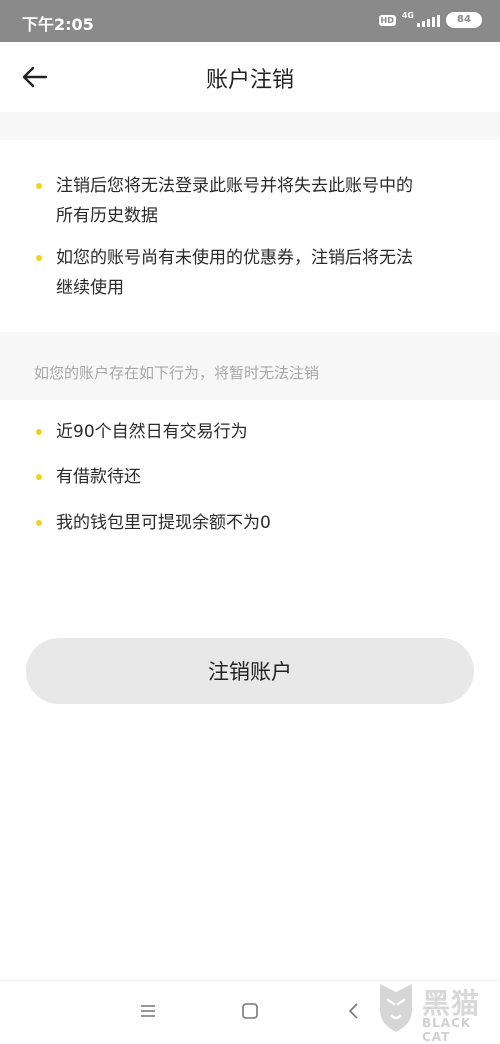 Image resolution: width=500 pixels, height=1044 pixels. Describe the element at coordinates (387, 20) in the screenshot. I see `hd-icon: HD` at that location.